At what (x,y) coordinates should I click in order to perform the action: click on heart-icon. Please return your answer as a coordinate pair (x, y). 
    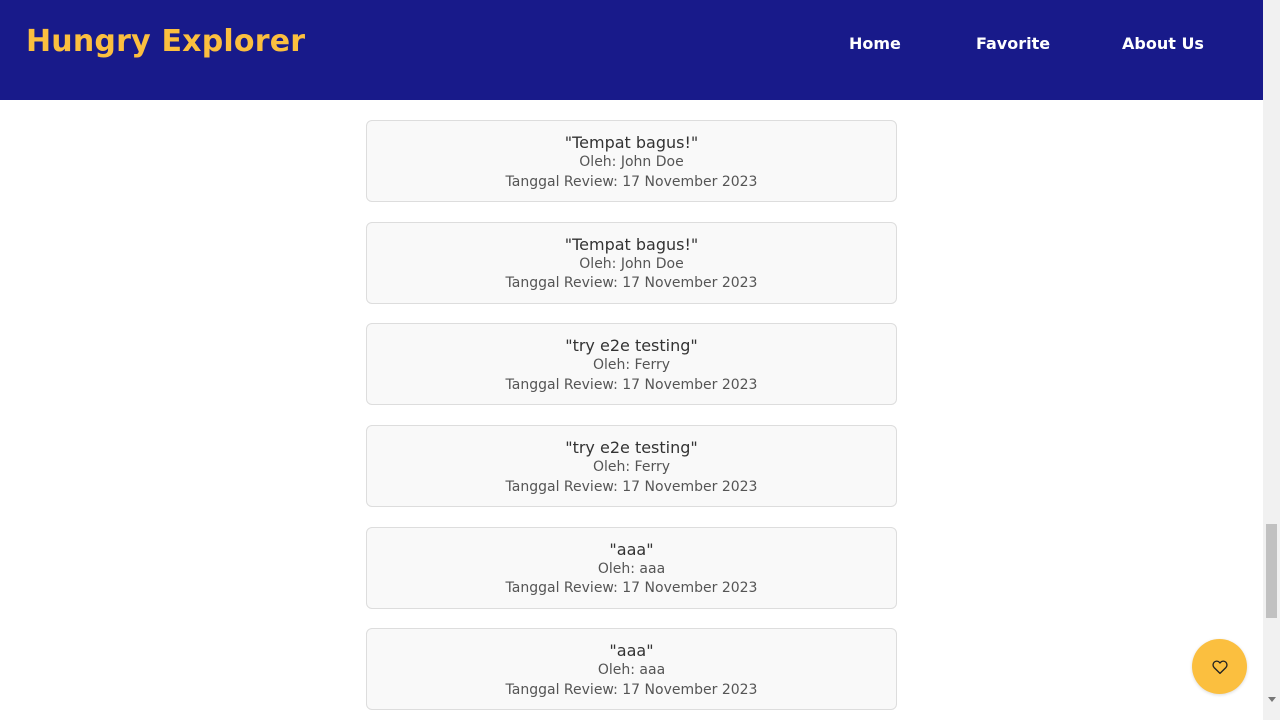
    Looking at the image, I should click on (1220, 667).